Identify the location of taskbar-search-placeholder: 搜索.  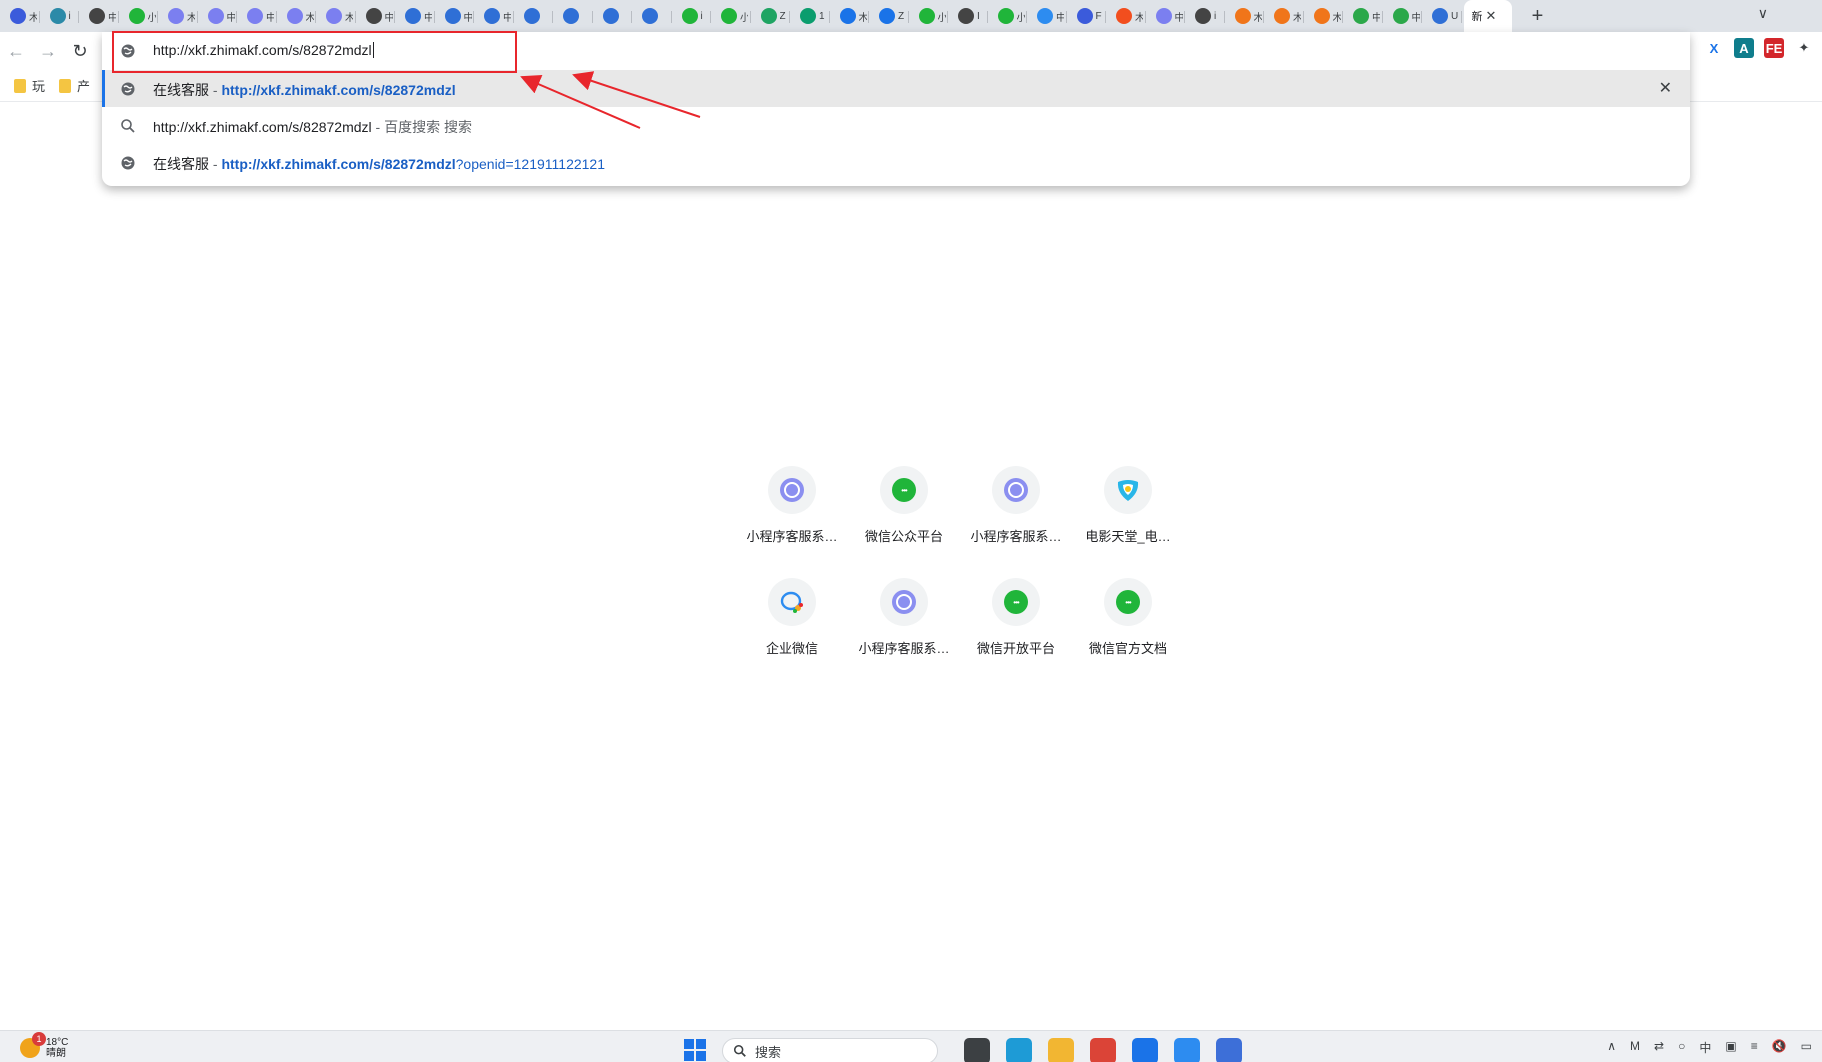
(768, 1052).